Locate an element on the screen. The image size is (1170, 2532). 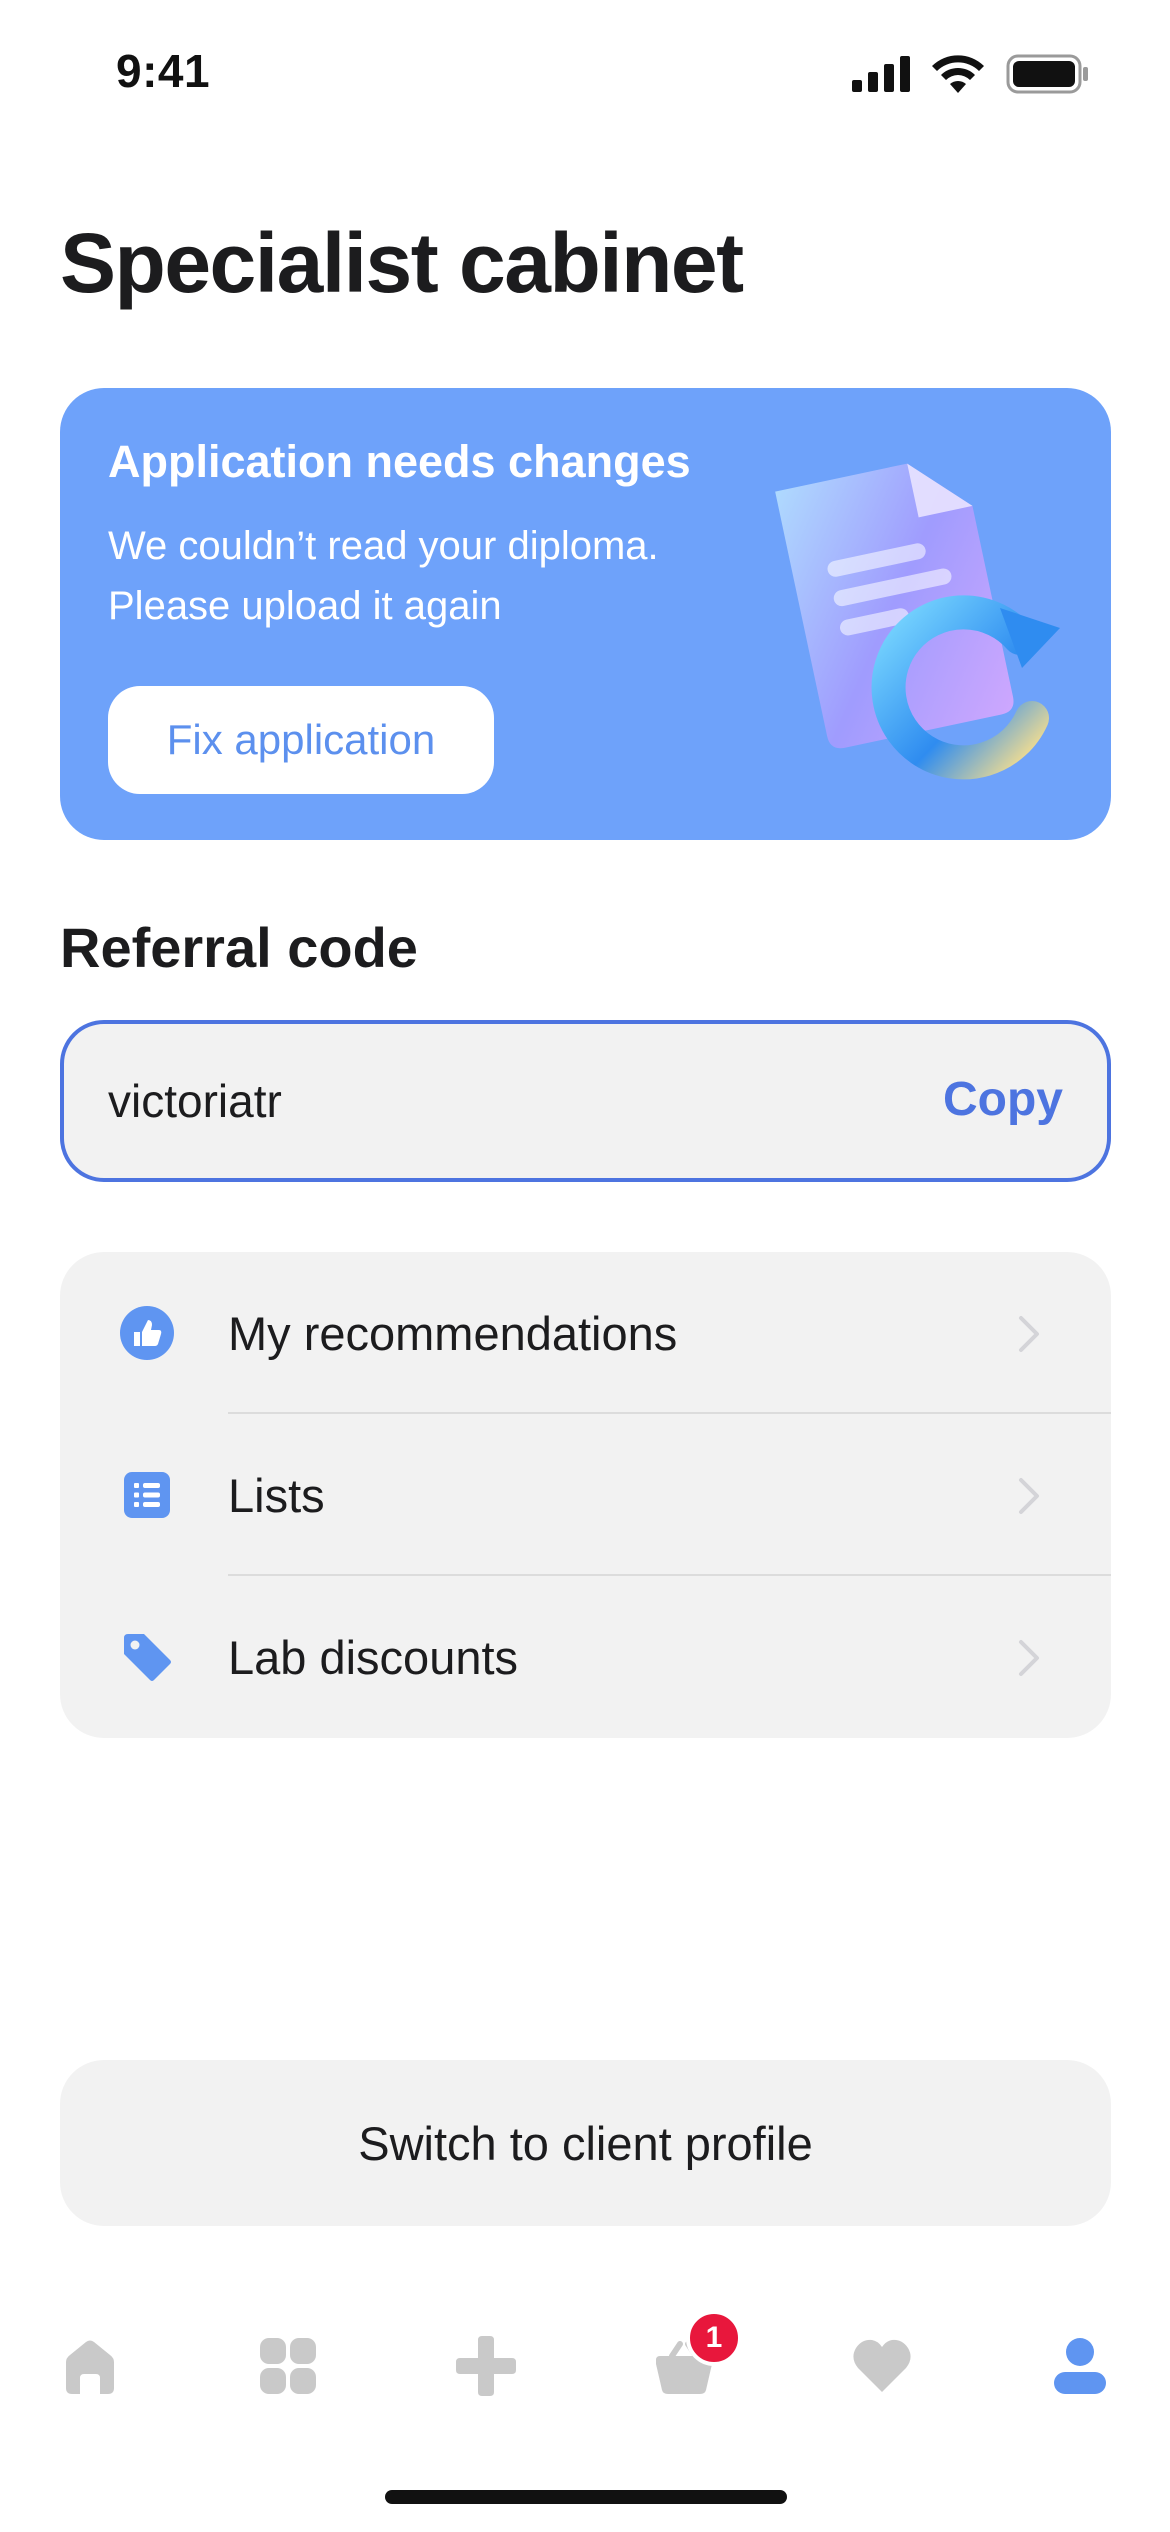
profile-icon is located at coordinates (1080, 2366).